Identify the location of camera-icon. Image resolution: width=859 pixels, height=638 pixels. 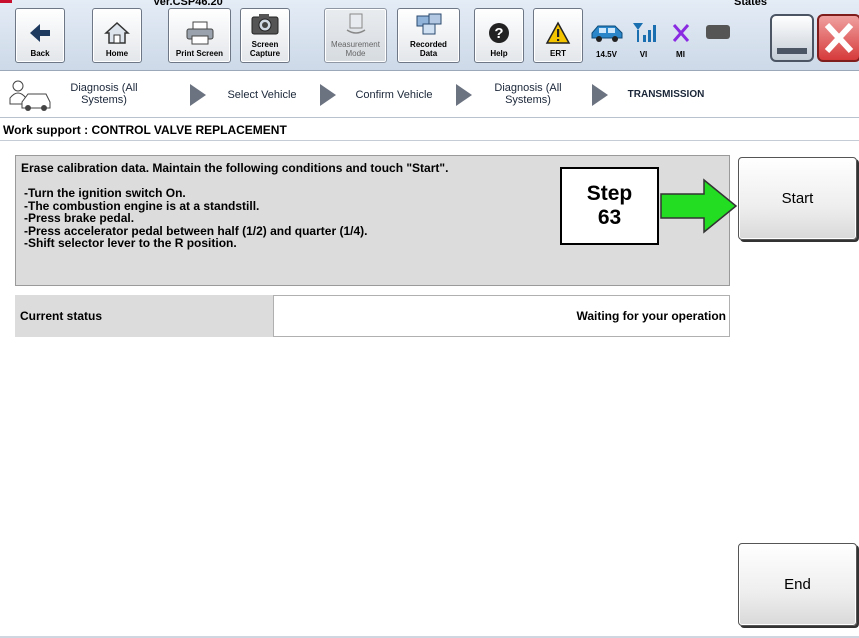
(265, 24).